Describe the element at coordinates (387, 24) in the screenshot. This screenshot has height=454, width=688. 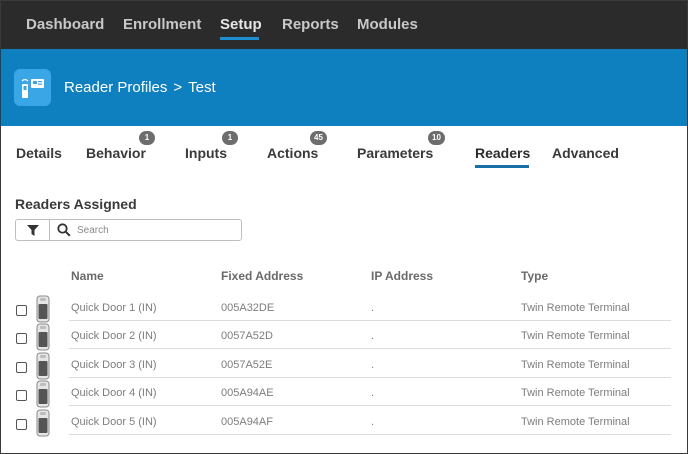
I see `nav-modules: Modules` at that location.